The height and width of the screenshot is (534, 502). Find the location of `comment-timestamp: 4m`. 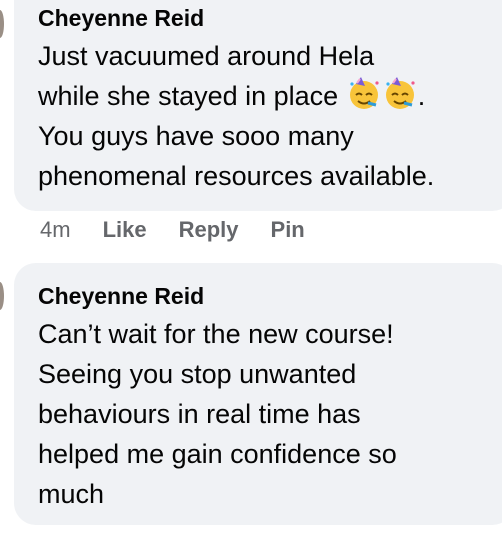

comment-timestamp: 4m is located at coordinates (55, 230).